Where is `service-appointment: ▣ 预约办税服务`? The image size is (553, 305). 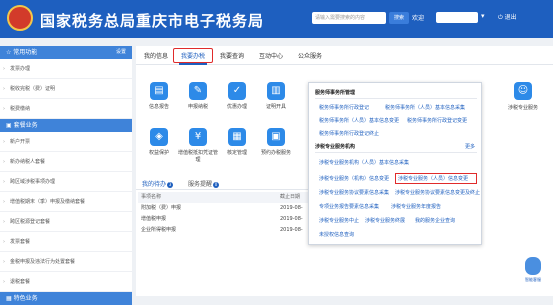
service-appointment: ▣ 预约办税服务 is located at coordinates (276, 142).